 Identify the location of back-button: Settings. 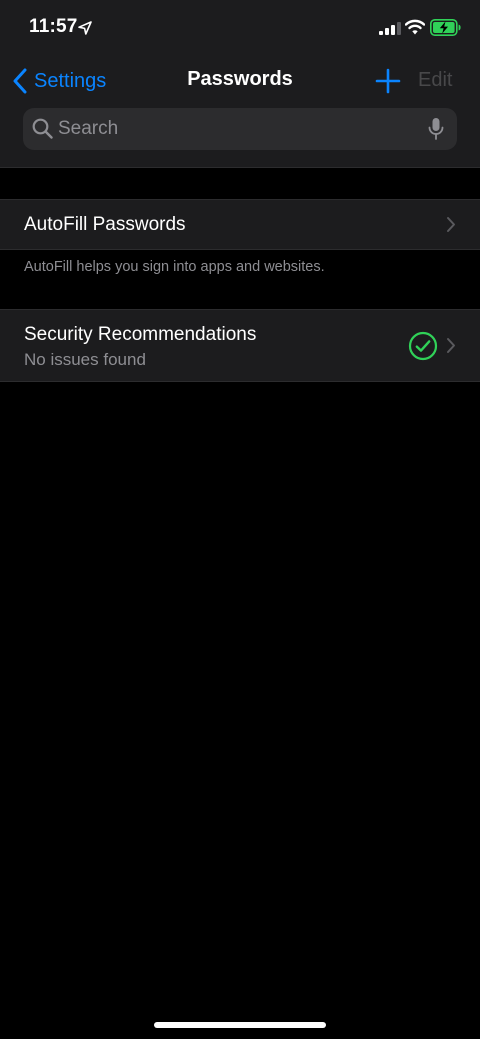
(59, 81).